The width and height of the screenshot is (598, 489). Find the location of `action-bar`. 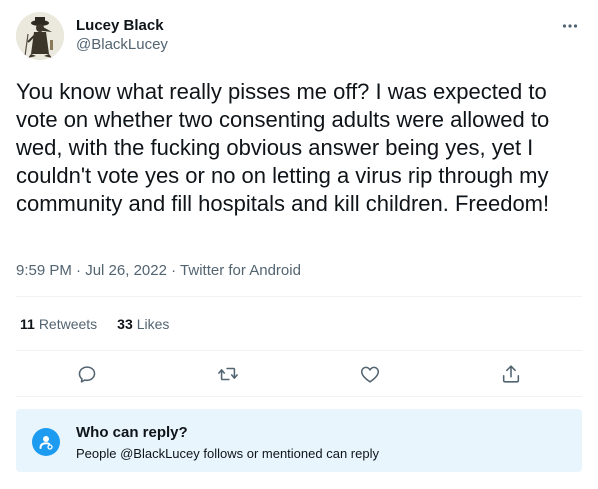

action-bar is located at coordinates (299, 374).